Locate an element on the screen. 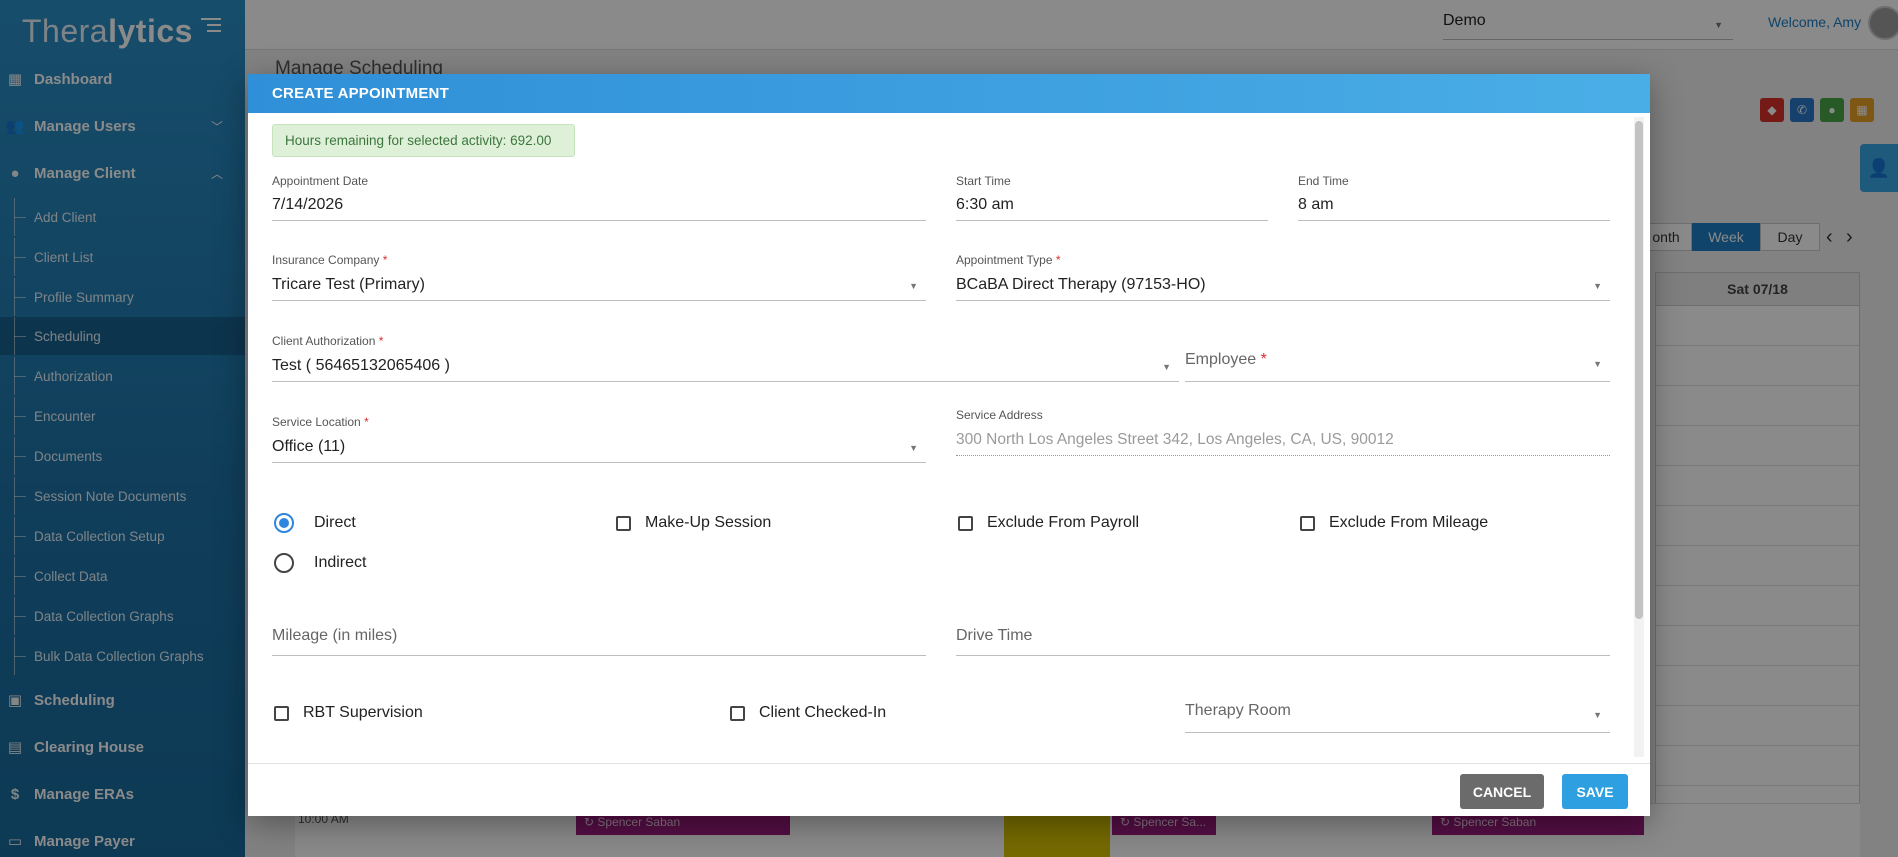 This screenshot has height=857, width=1898. exclude-from-mileage-checkbox: Exclude From Mileage is located at coordinates (1394, 523).